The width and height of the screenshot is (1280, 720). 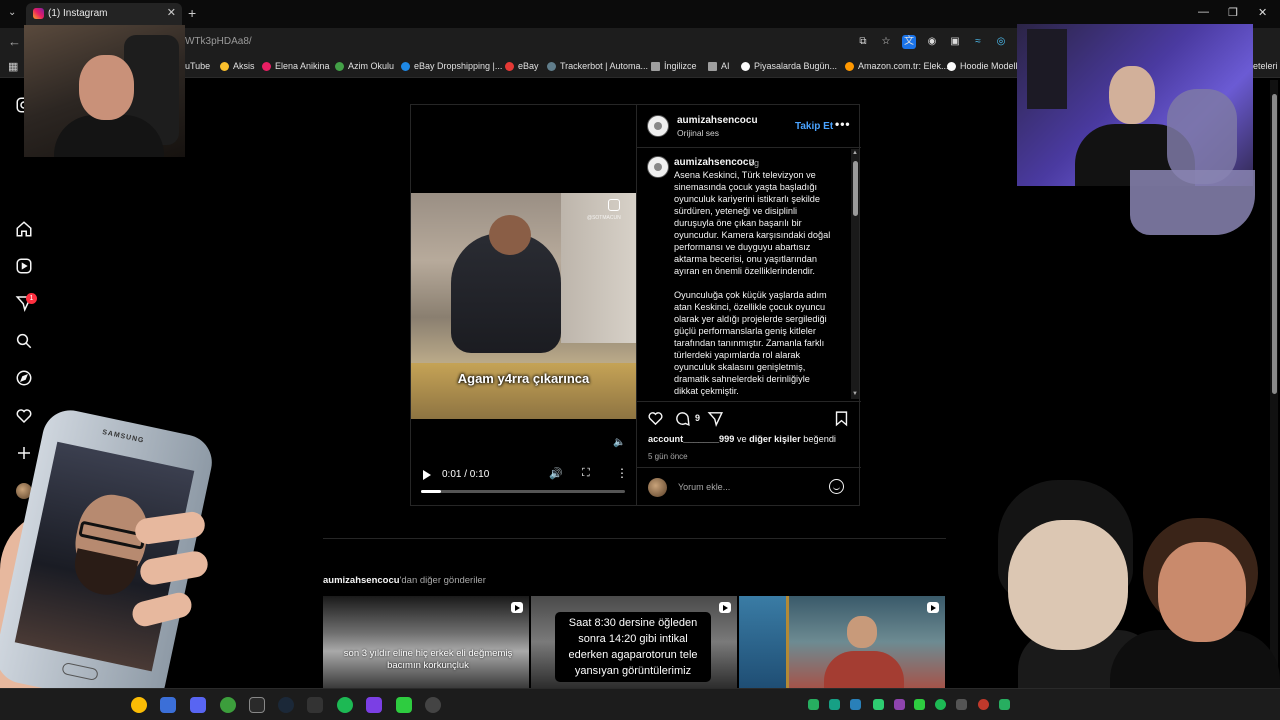 What do you see at coordinates (586, 473) in the screenshot?
I see `fullscreen-icon: ⛶` at bounding box center [586, 473].